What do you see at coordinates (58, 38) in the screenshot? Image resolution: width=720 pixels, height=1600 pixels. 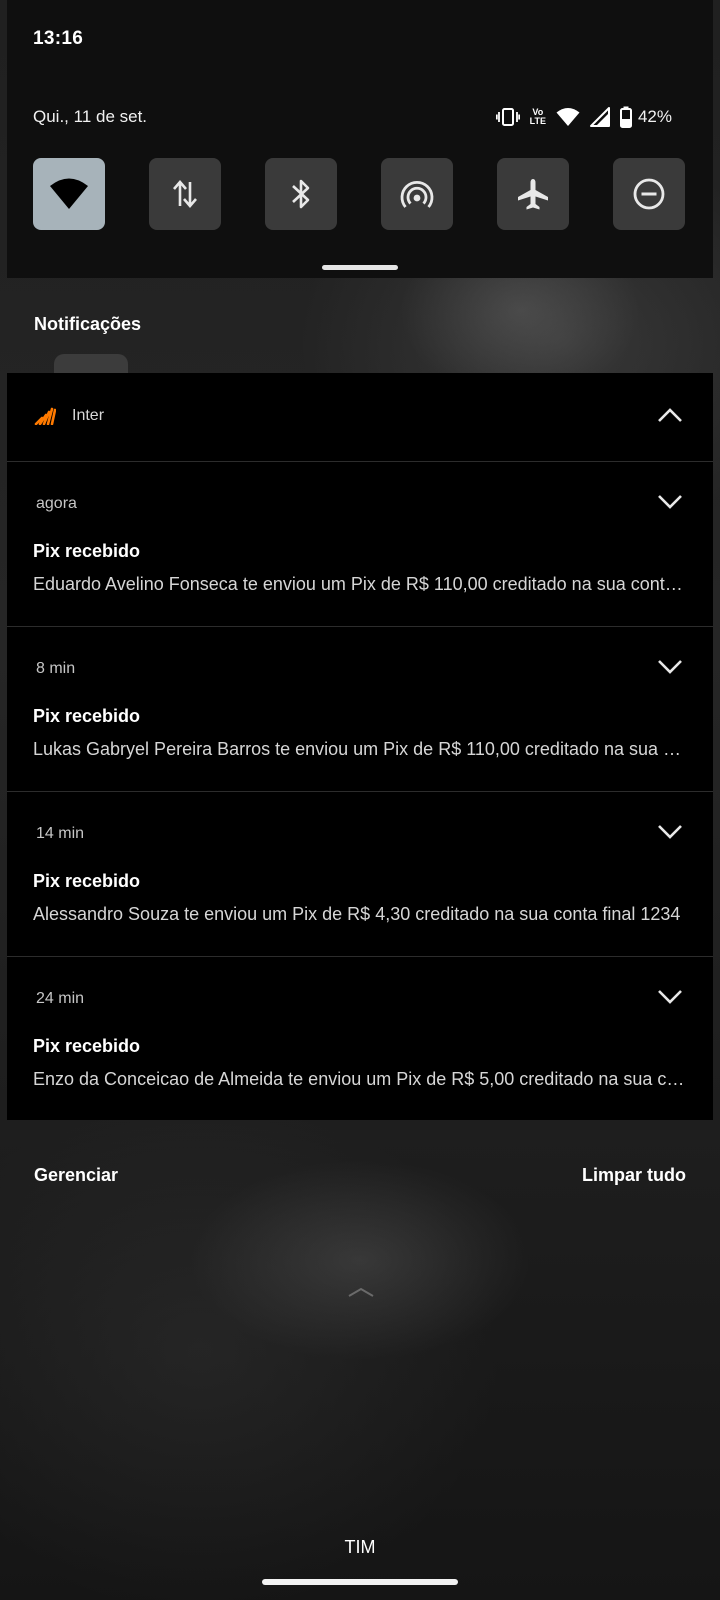 I see `status-clock: 13:16` at bounding box center [58, 38].